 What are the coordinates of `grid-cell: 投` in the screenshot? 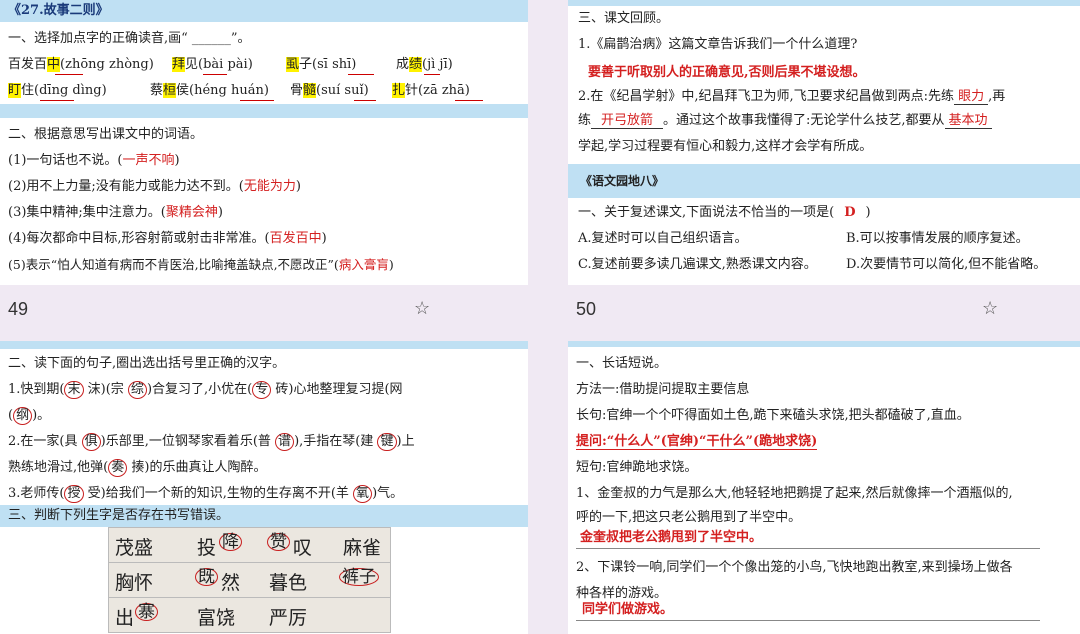 It's located at (207, 548).